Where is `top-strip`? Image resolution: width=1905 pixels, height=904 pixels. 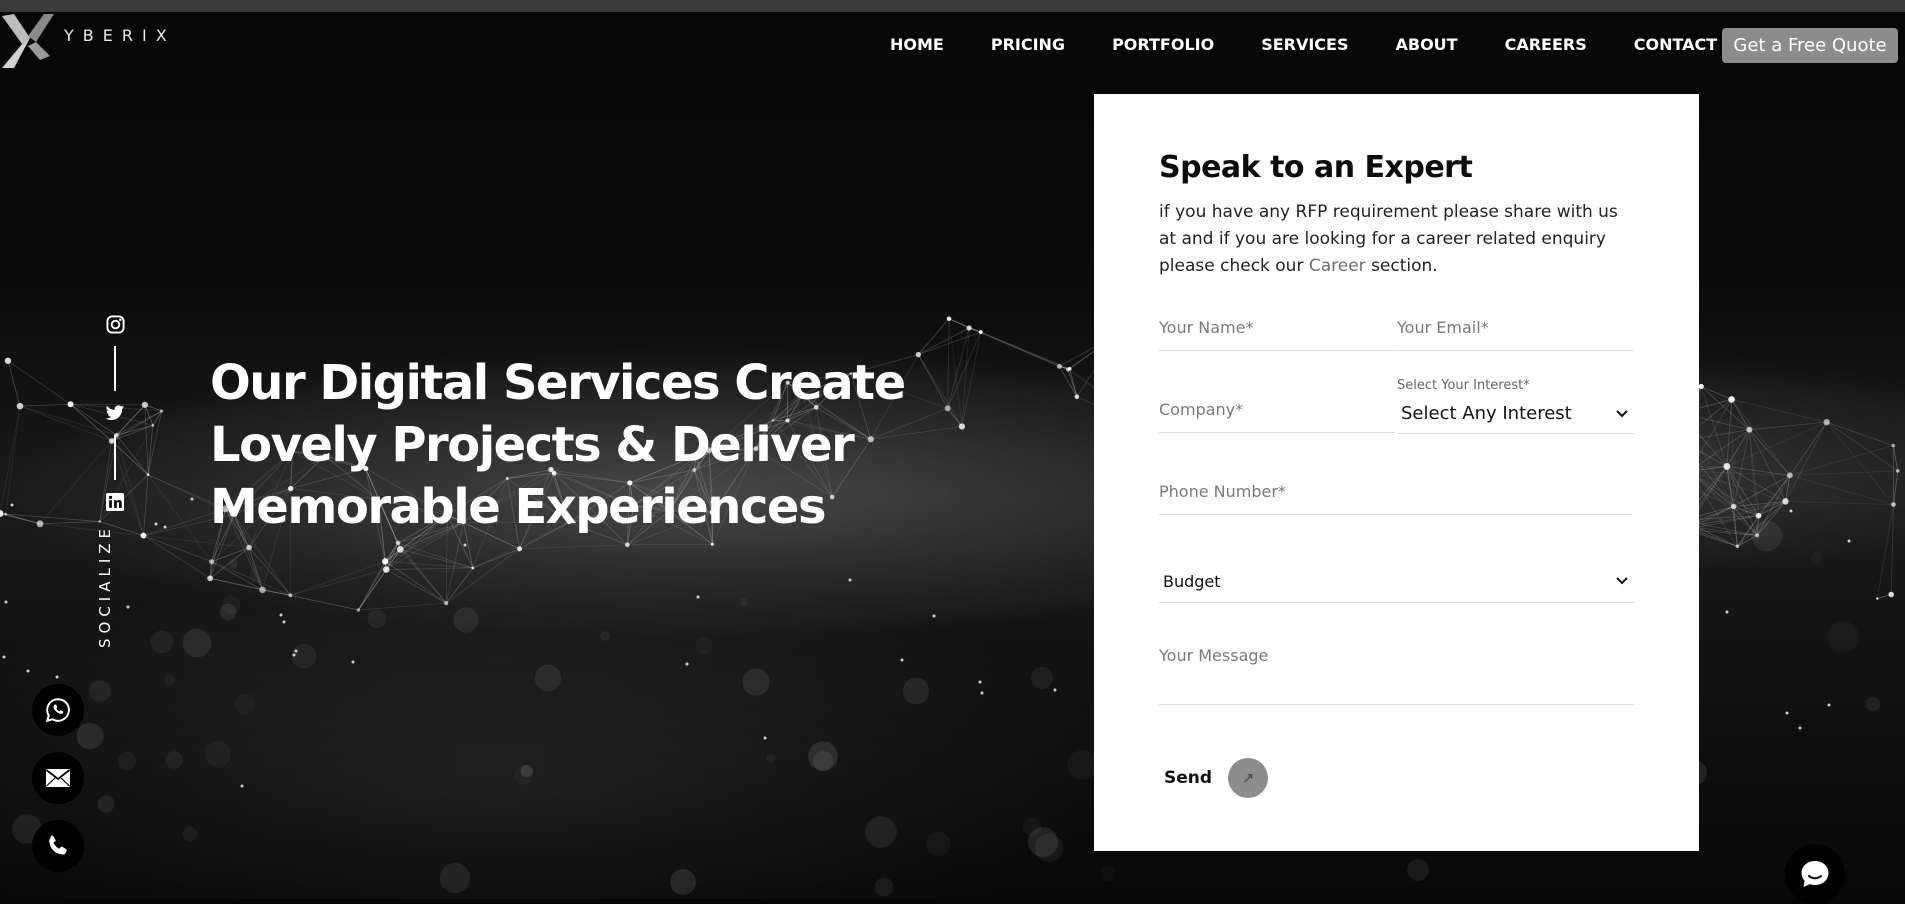 top-strip is located at coordinates (952, 6).